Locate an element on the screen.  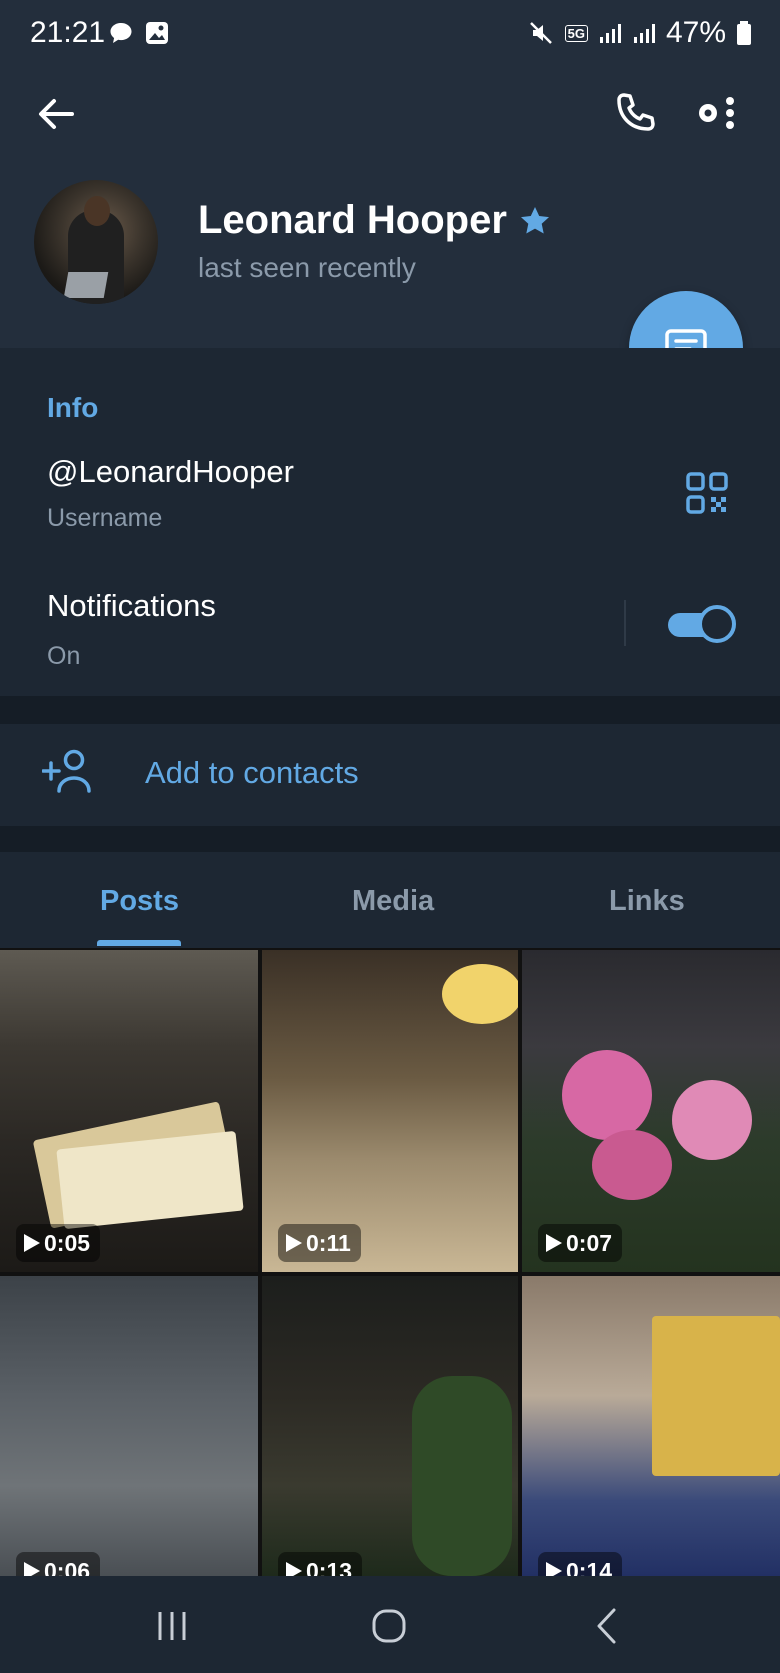
notifications-label: Notifications is located at coordinates (131, 606).